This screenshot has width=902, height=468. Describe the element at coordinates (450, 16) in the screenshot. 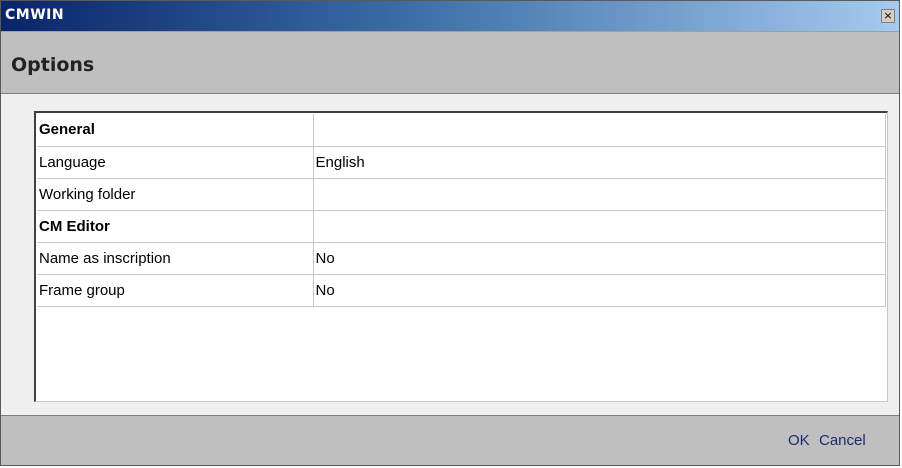

I see `title-bar: CMWIN ×` at that location.